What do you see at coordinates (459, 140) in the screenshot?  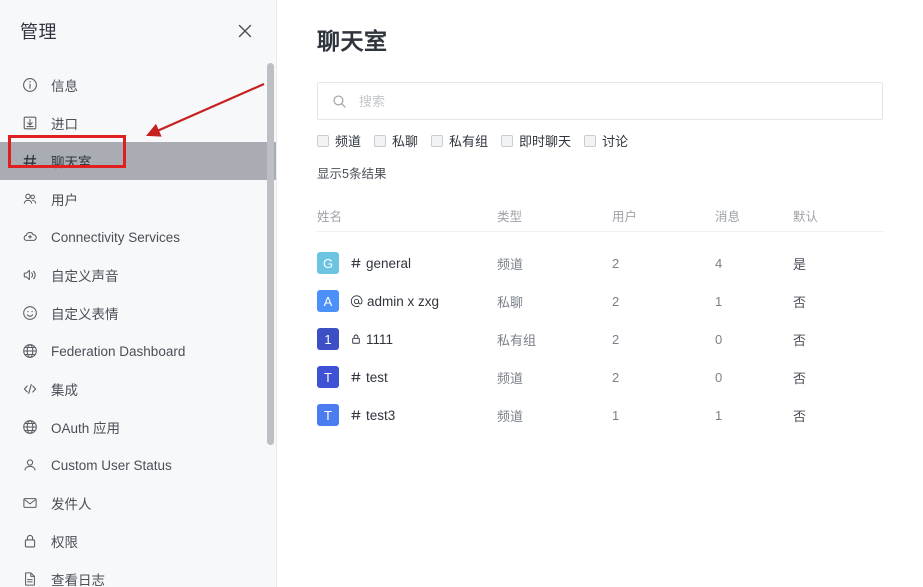 I see `filter-private-groups: 私有组` at bounding box center [459, 140].